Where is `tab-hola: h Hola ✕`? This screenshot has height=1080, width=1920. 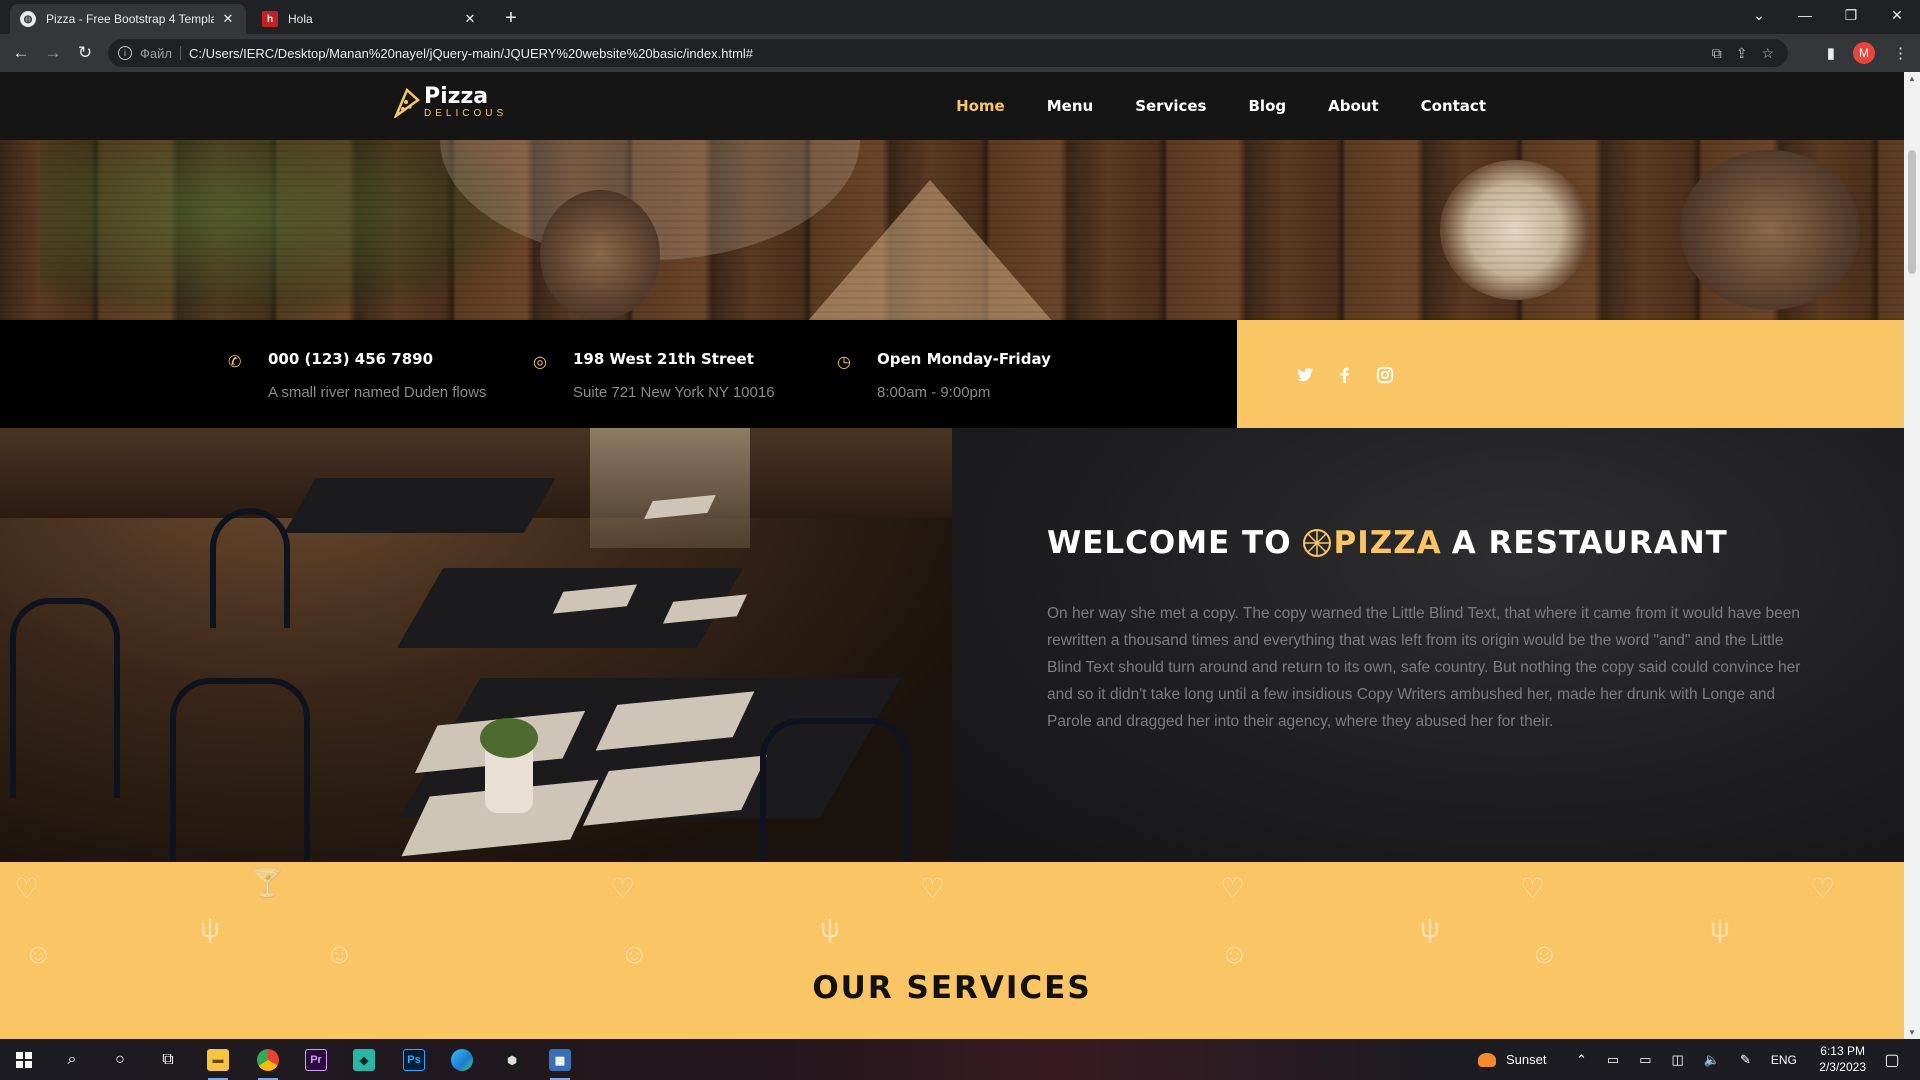 tab-hola: h Hola ✕ is located at coordinates (370, 19).